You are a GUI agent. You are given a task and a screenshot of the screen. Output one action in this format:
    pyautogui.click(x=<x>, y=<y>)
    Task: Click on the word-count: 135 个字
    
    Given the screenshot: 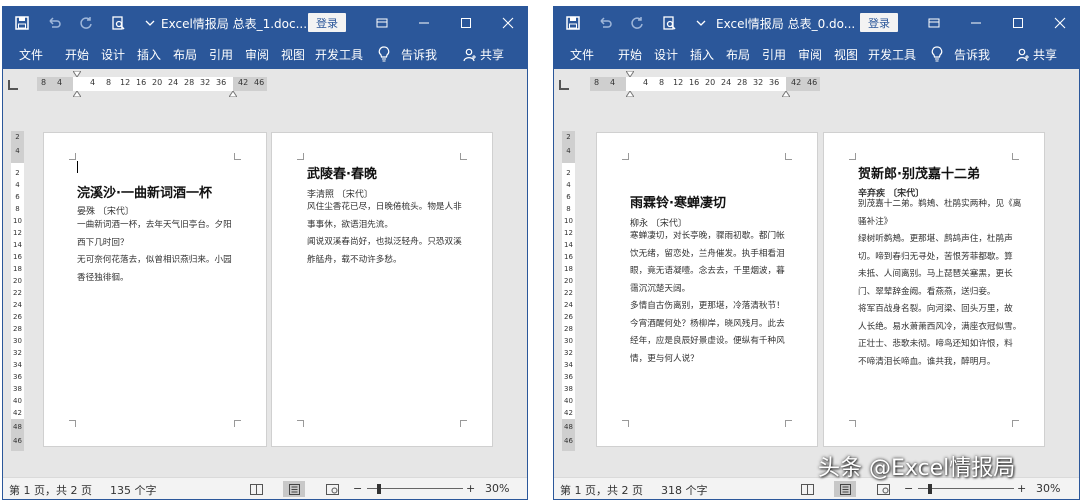 What is the action you would take?
    pyautogui.click(x=133, y=490)
    